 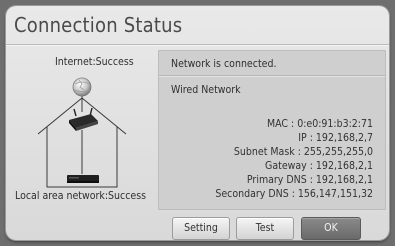 What do you see at coordinates (98, 25) in the screenshot?
I see `dialog-title: Connection Status` at bounding box center [98, 25].